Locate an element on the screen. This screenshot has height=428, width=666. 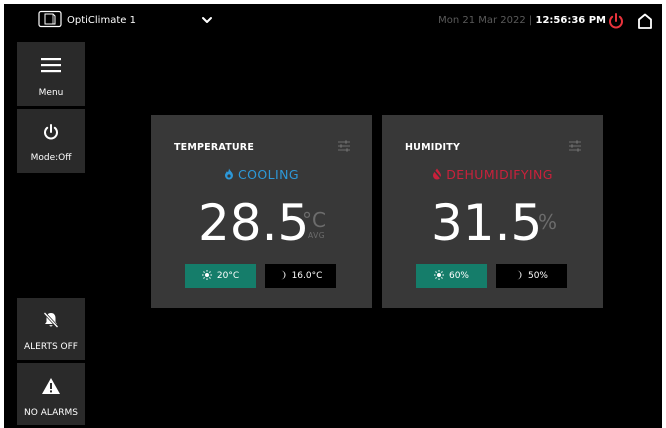
humidity-value: 31.5 is located at coordinates (487, 223).